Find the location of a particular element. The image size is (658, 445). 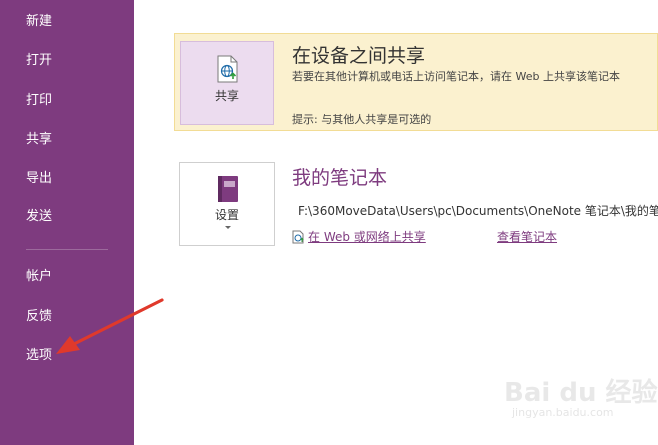

notebook-icon is located at coordinates (228, 191).